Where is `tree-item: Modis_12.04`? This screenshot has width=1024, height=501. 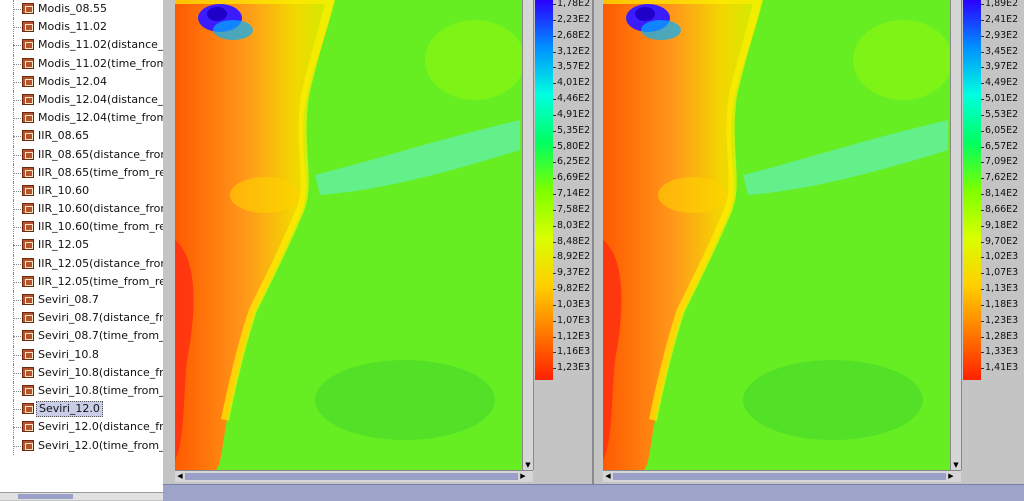 tree-item: Modis_12.04 is located at coordinates (81, 82).